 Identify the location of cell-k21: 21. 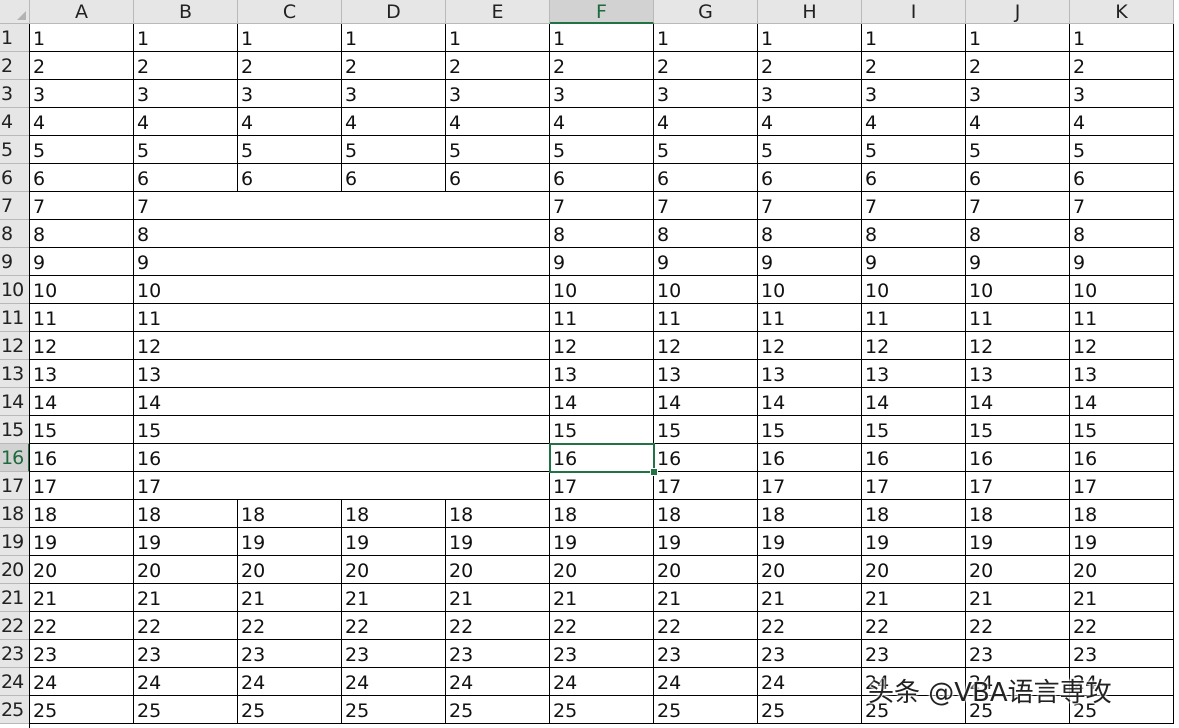
(1122, 598).